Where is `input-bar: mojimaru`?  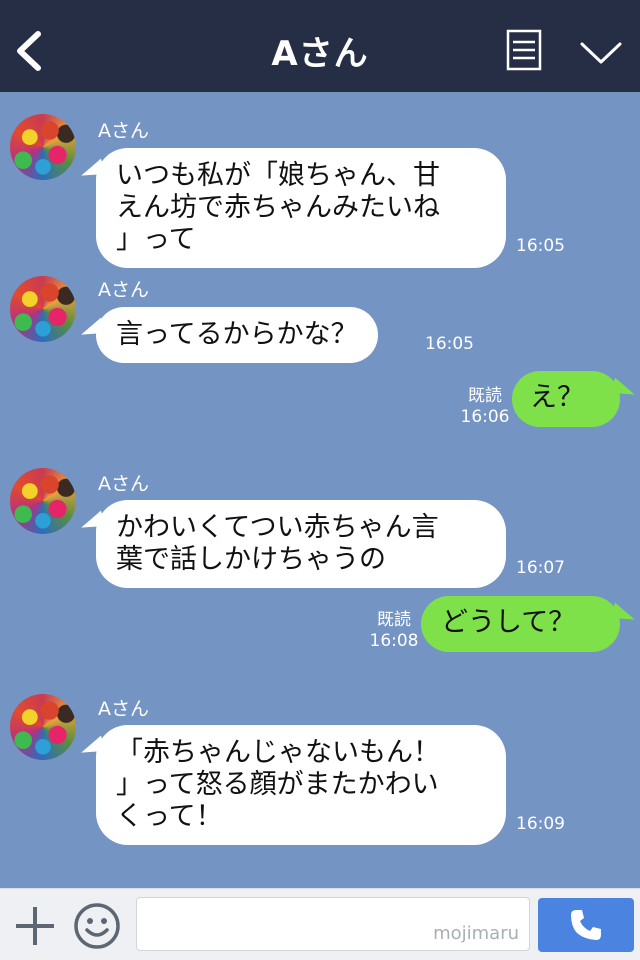
input-bar: mojimaru is located at coordinates (320, 924).